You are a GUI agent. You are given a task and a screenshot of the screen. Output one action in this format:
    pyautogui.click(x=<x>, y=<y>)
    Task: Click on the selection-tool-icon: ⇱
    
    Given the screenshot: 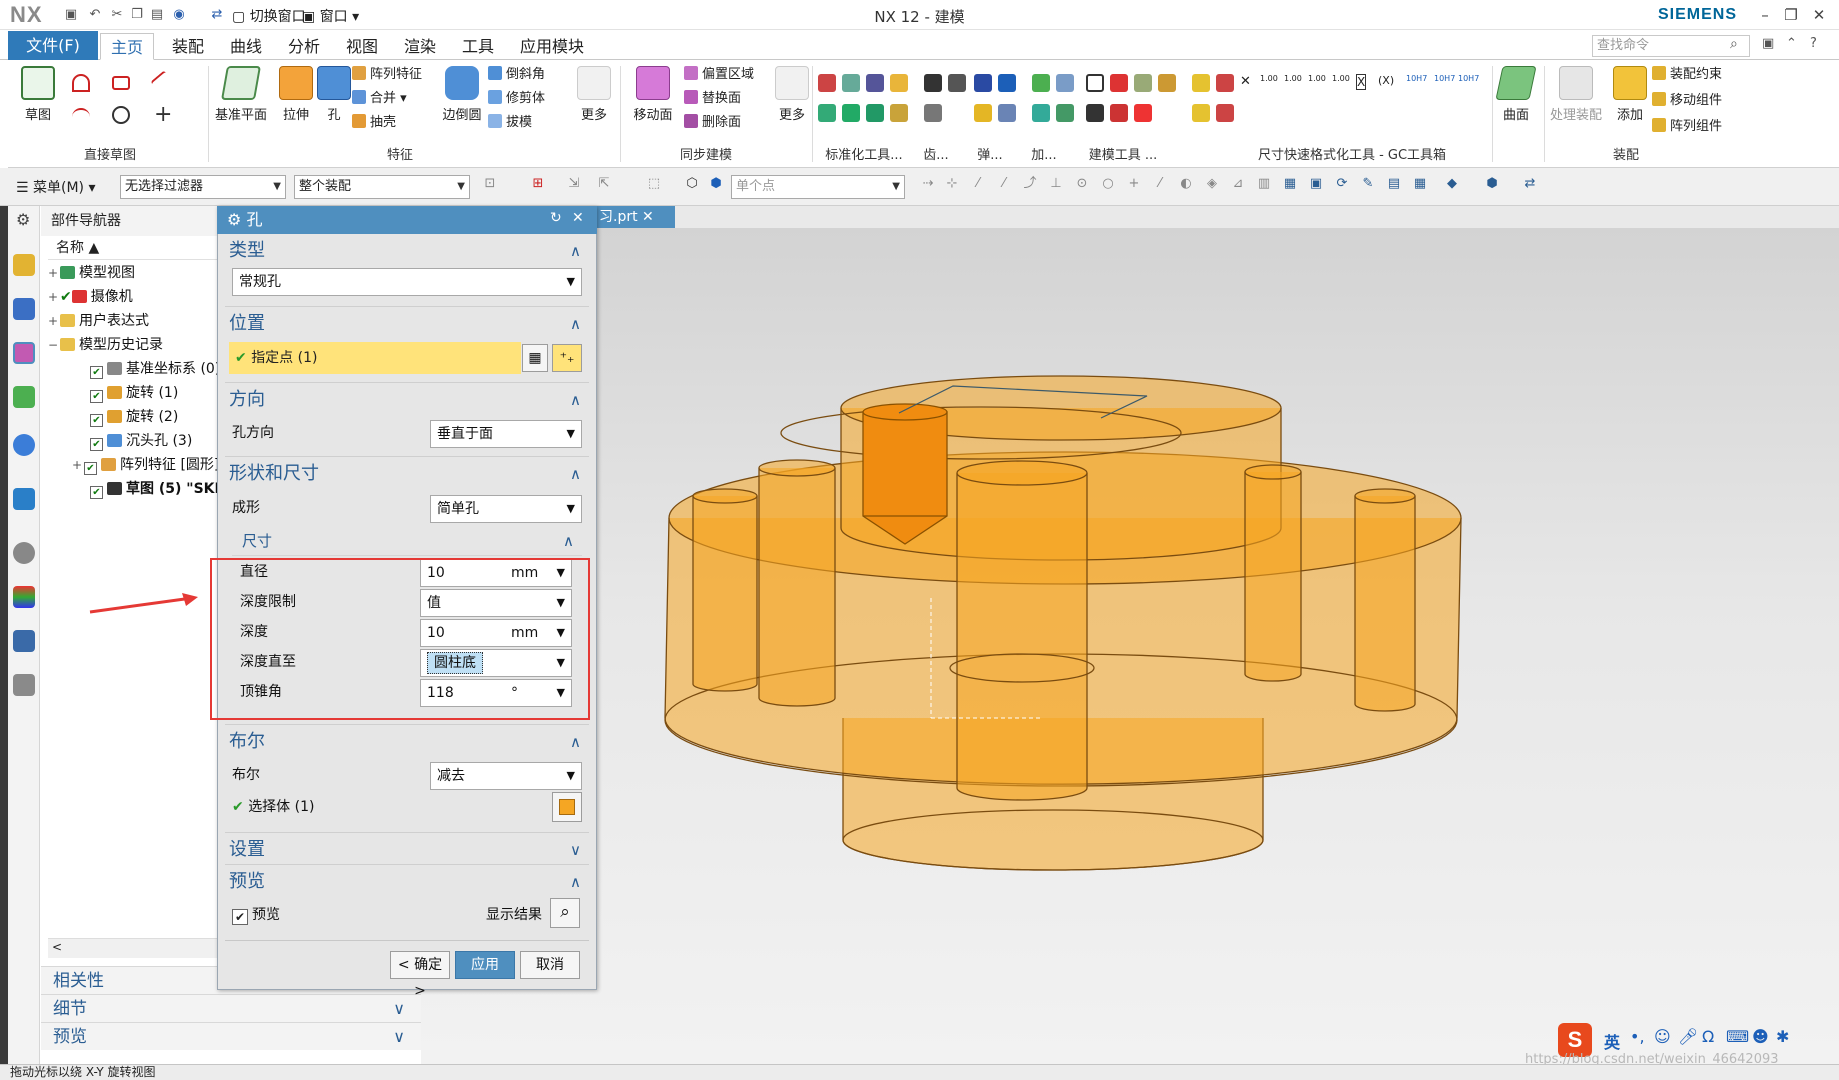 What is the action you would take?
    pyautogui.click(x=604, y=184)
    